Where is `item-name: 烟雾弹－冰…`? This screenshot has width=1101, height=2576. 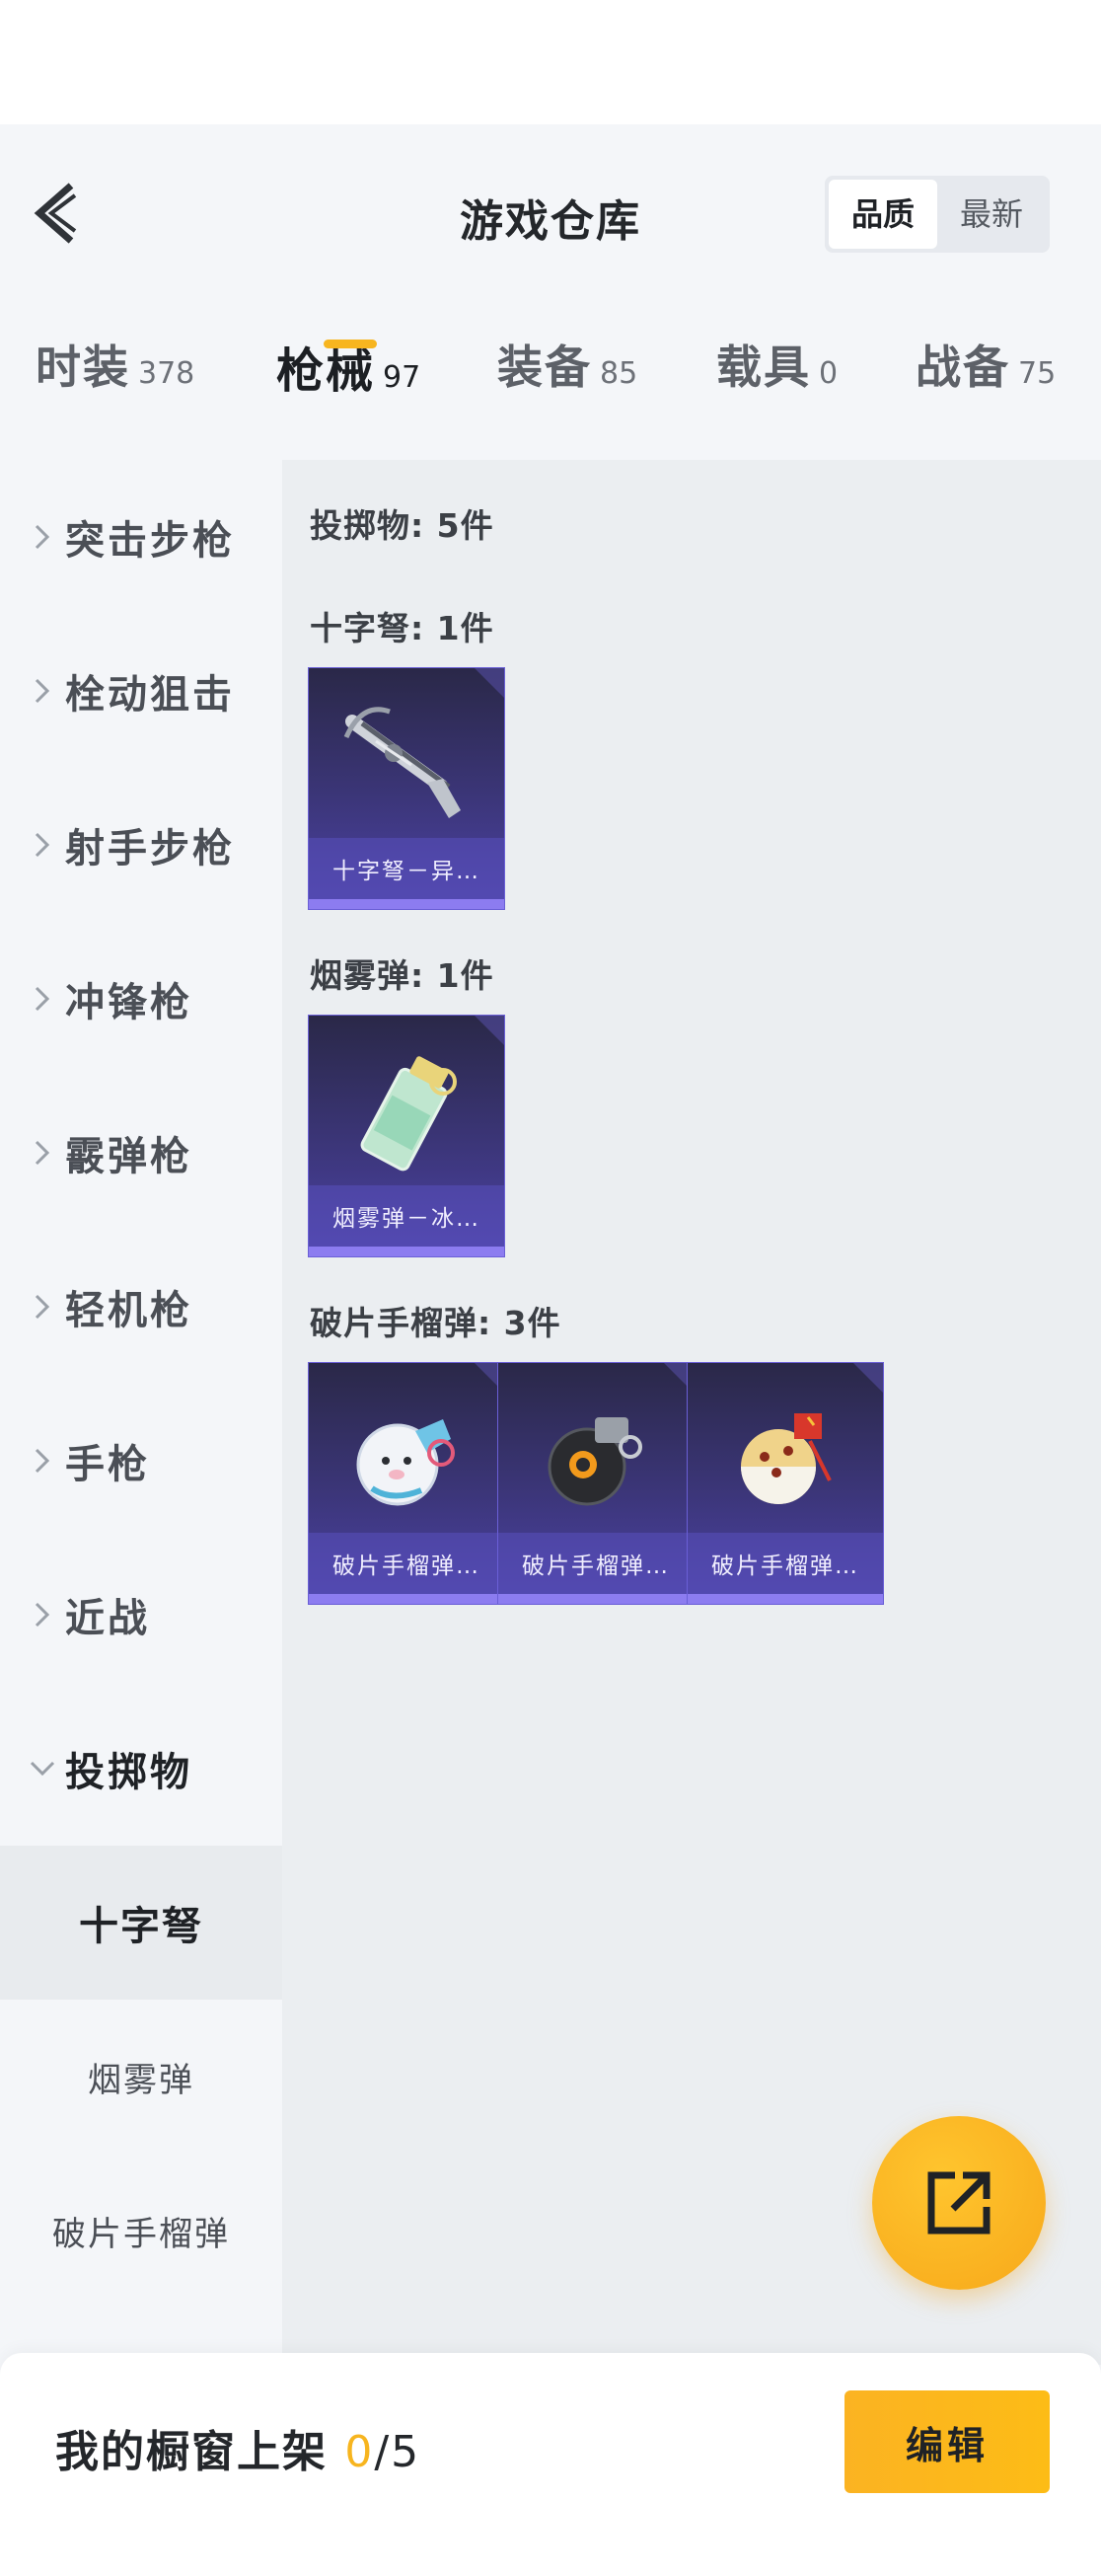
item-name: 烟雾弹－冰… is located at coordinates (406, 1219).